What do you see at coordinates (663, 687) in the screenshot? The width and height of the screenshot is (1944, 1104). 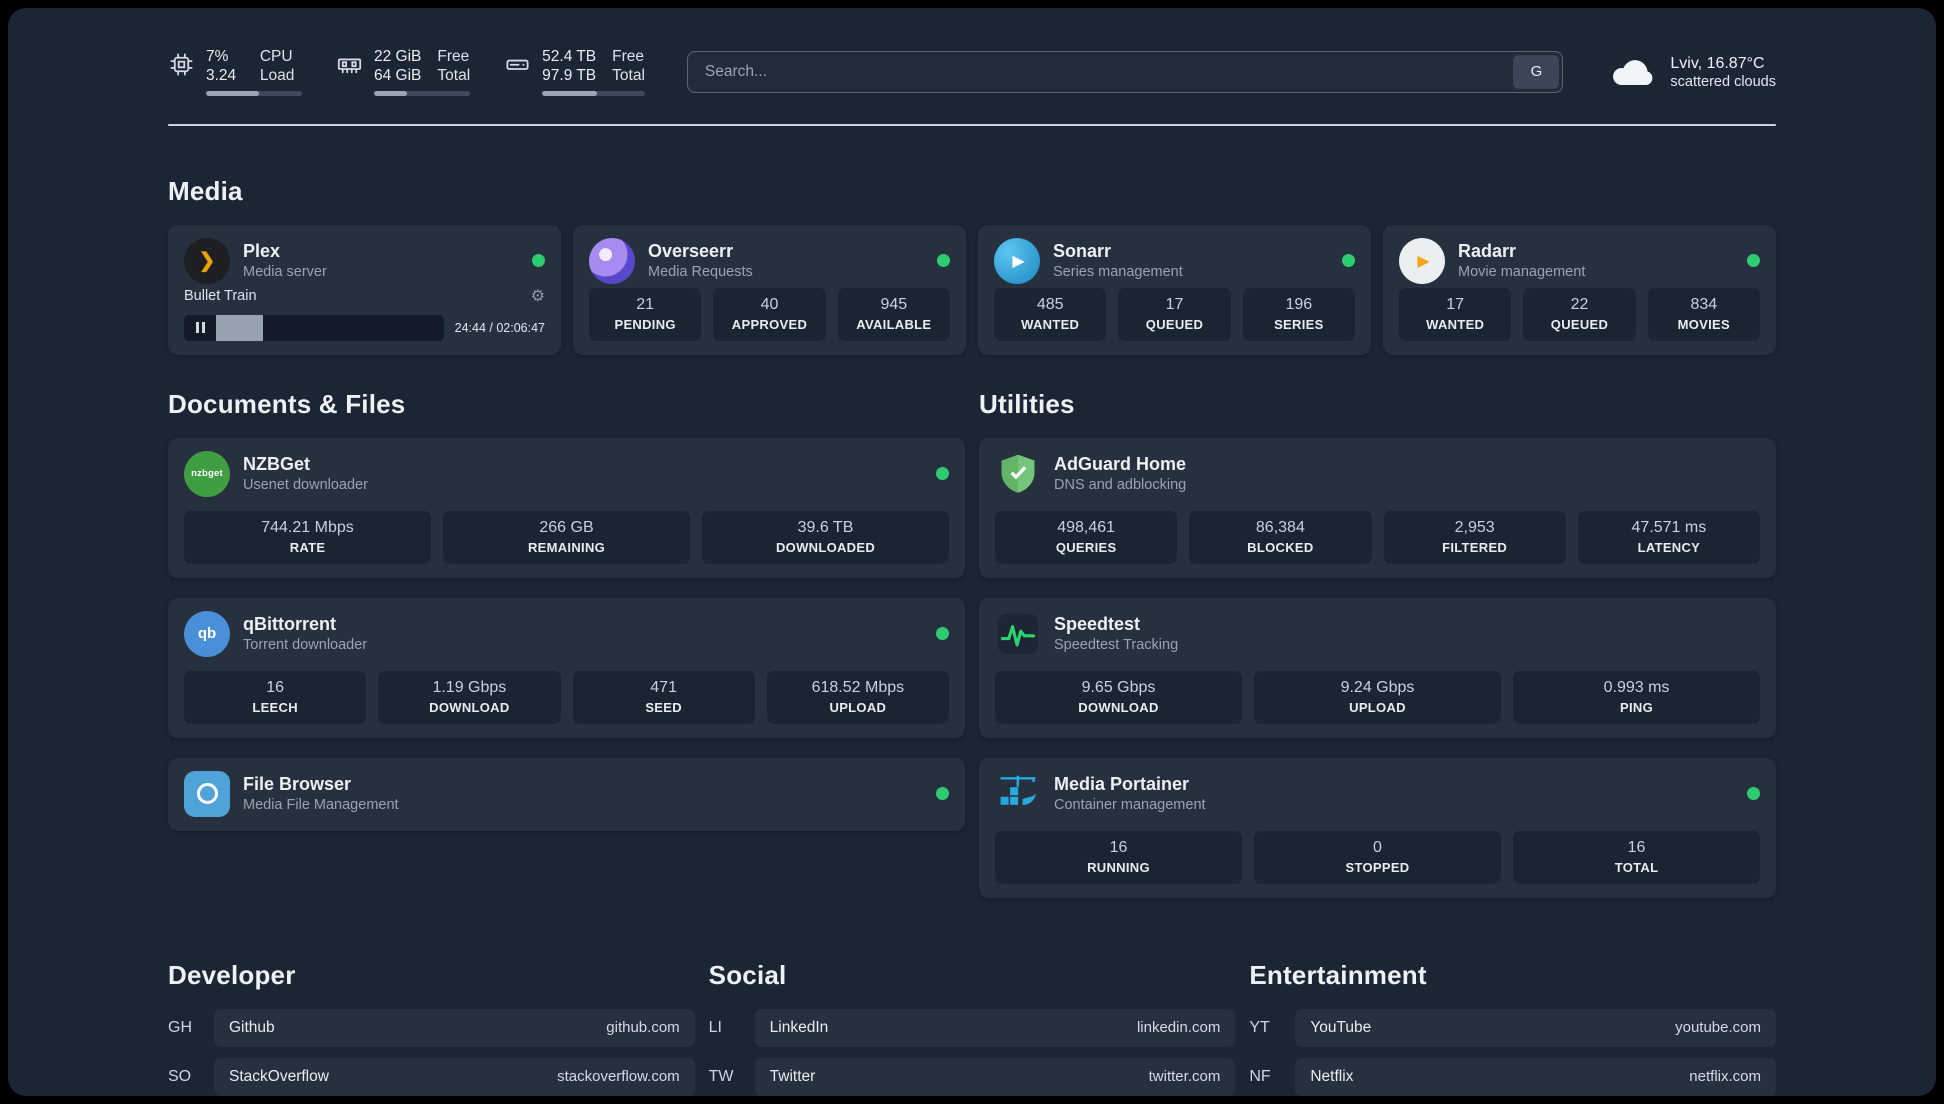 I see `stat-value: 471` at bounding box center [663, 687].